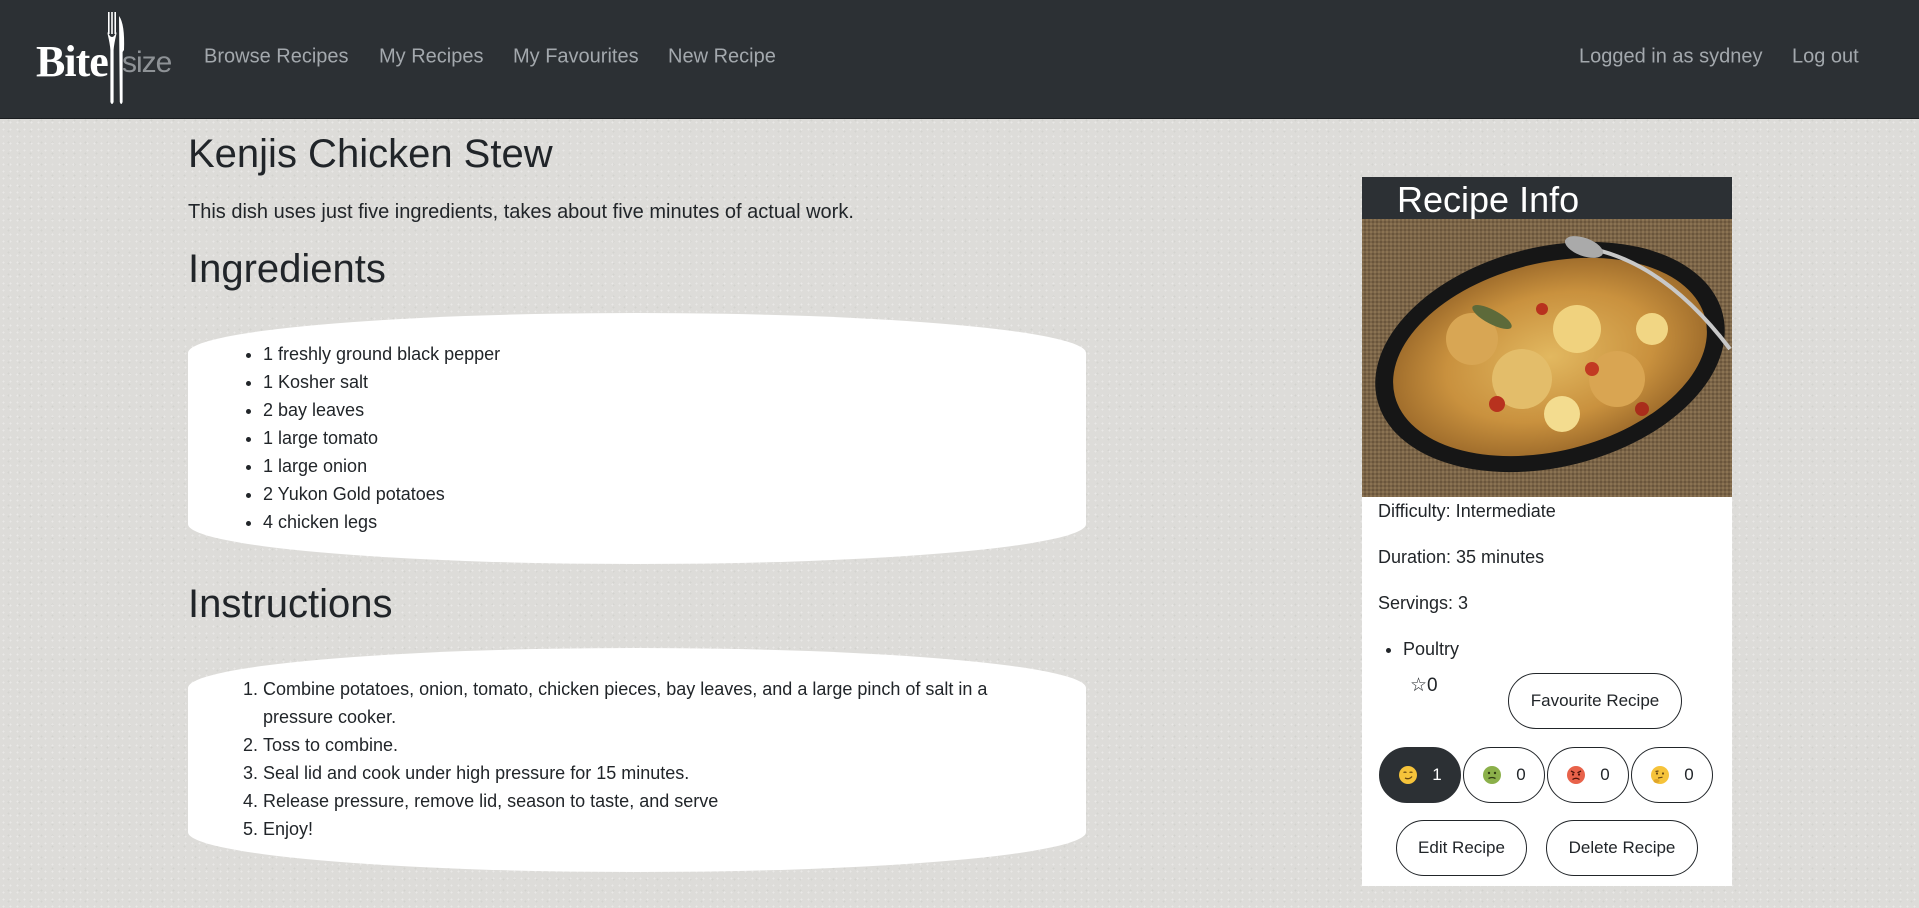 This screenshot has width=1919, height=908. Describe the element at coordinates (1467, 511) in the screenshot. I see `difficulty-text: Difficulty: Intermediate` at that location.